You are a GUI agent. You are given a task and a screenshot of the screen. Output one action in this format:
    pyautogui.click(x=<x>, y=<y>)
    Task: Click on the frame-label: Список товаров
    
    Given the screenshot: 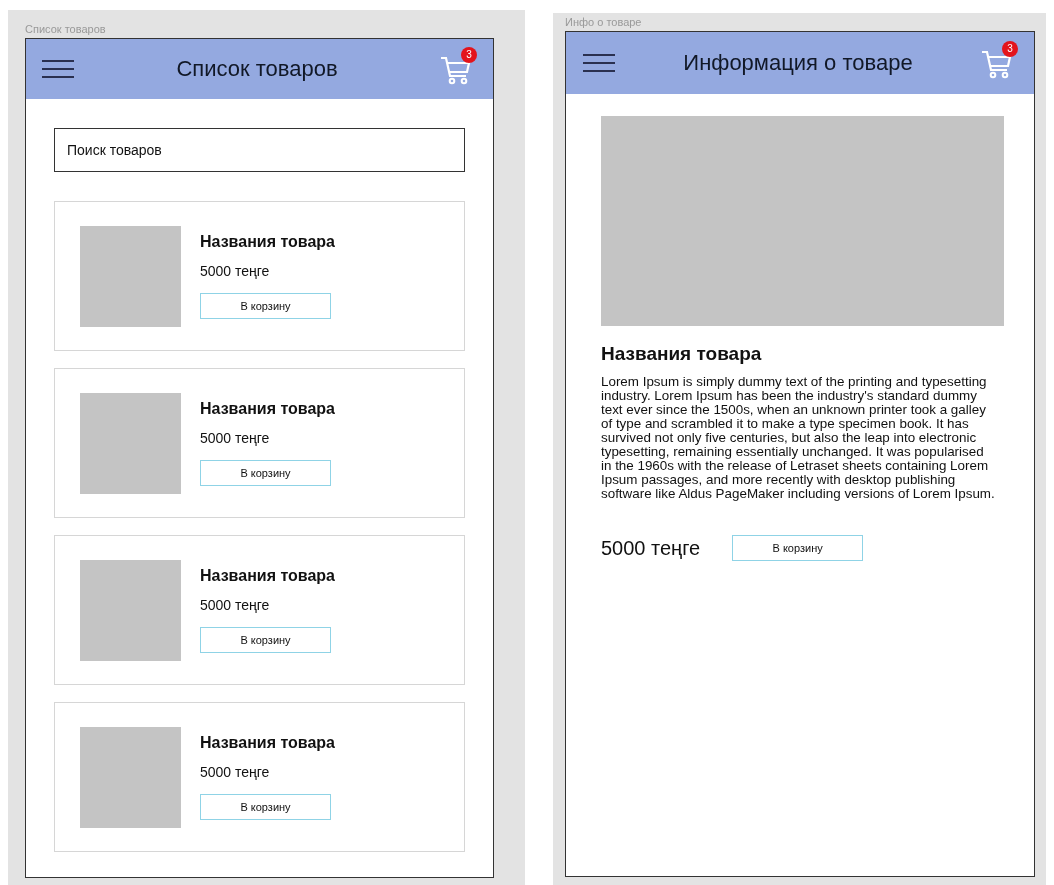 What is the action you would take?
    pyautogui.click(x=66, y=29)
    